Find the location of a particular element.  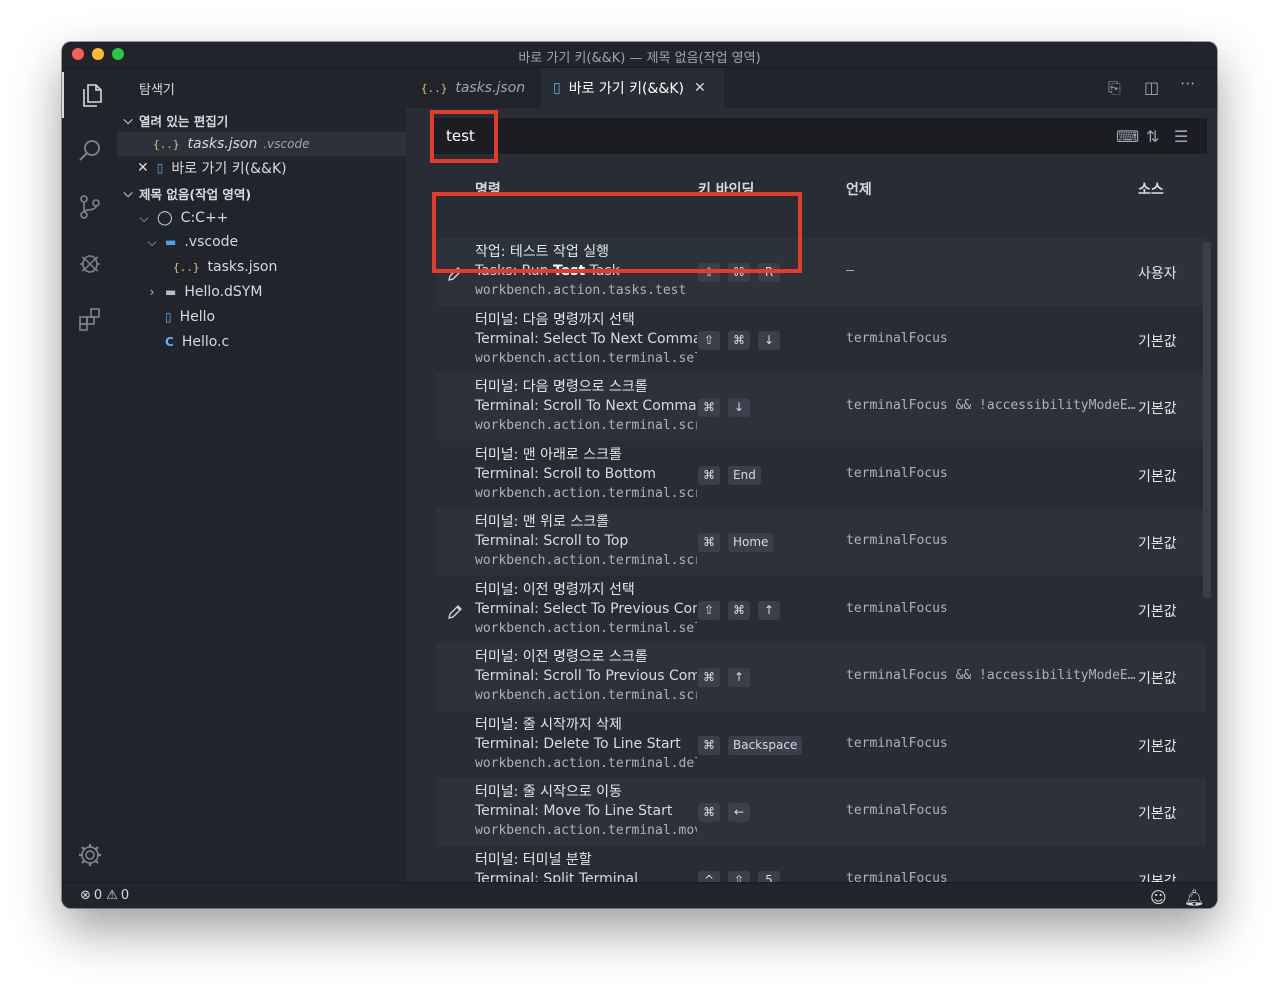

when-clause: — is located at coordinates (850, 270).